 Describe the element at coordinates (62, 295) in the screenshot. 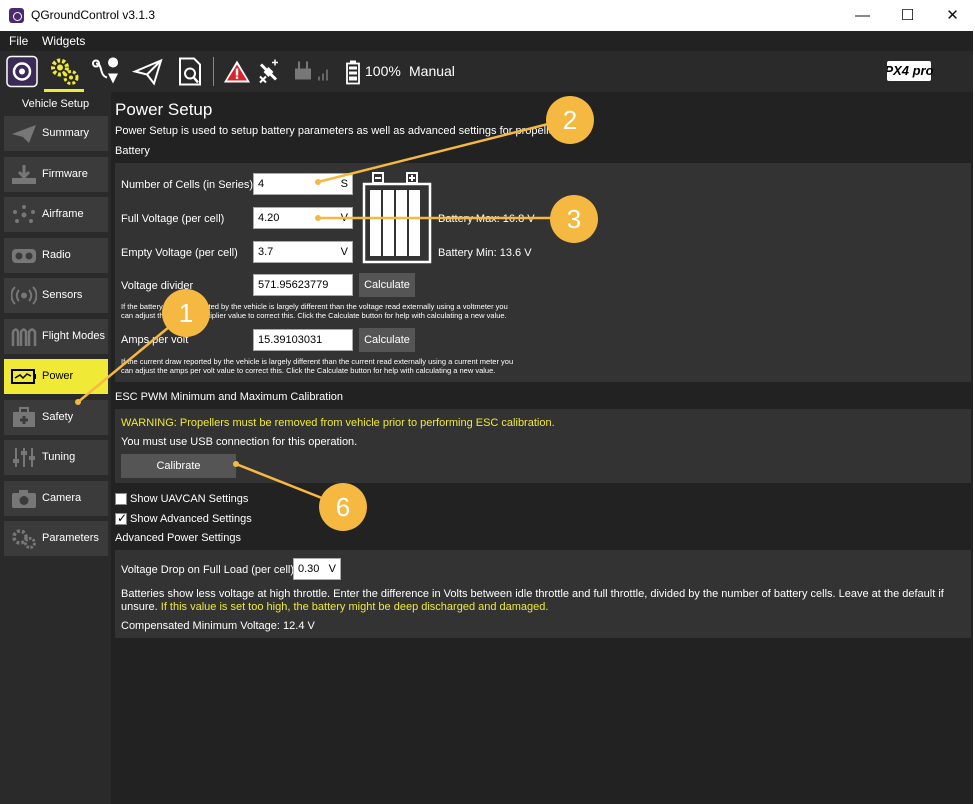

I see `sidebar-item-label: Sensors` at that location.